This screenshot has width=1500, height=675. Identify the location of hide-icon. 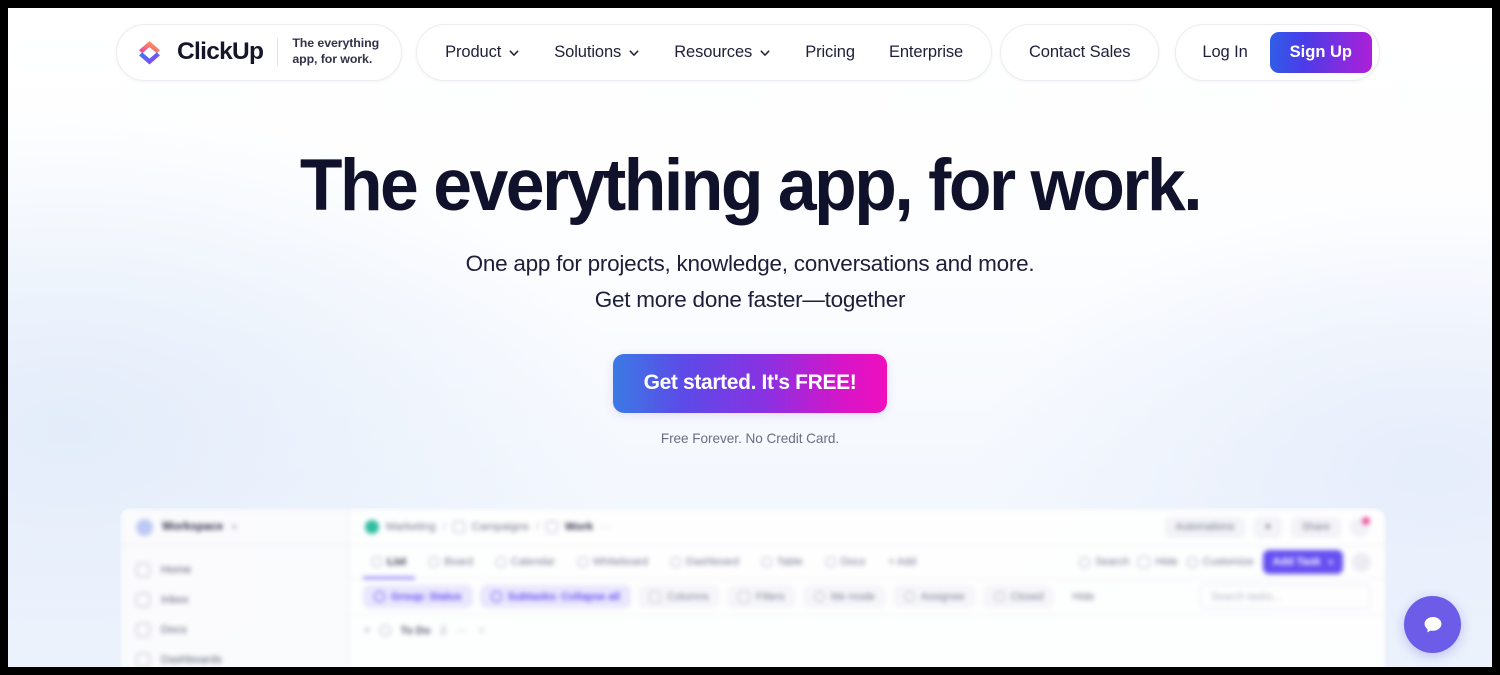
(1144, 562).